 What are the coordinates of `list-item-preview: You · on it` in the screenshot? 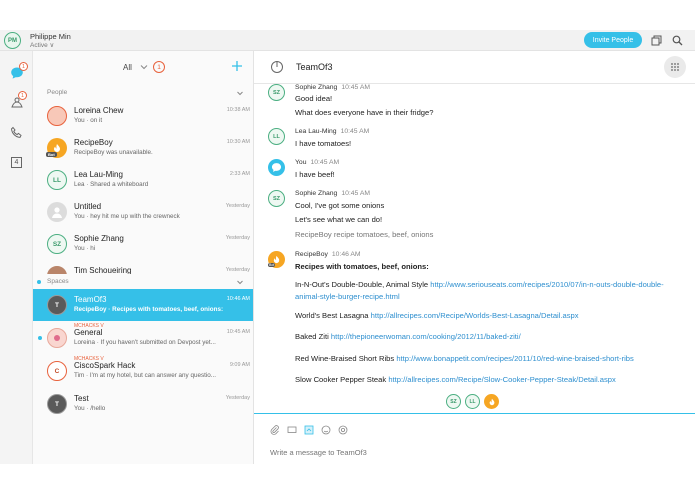 It's located at (88, 120).